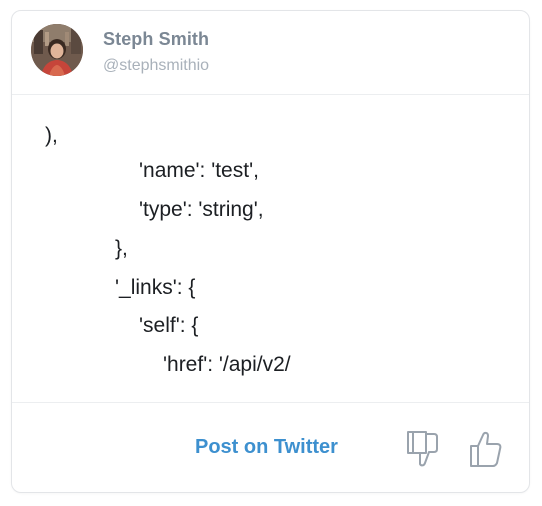  Describe the element at coordinates (199, 170) in the screenshot. I see `content-line: 'name': 'test',` at that location.